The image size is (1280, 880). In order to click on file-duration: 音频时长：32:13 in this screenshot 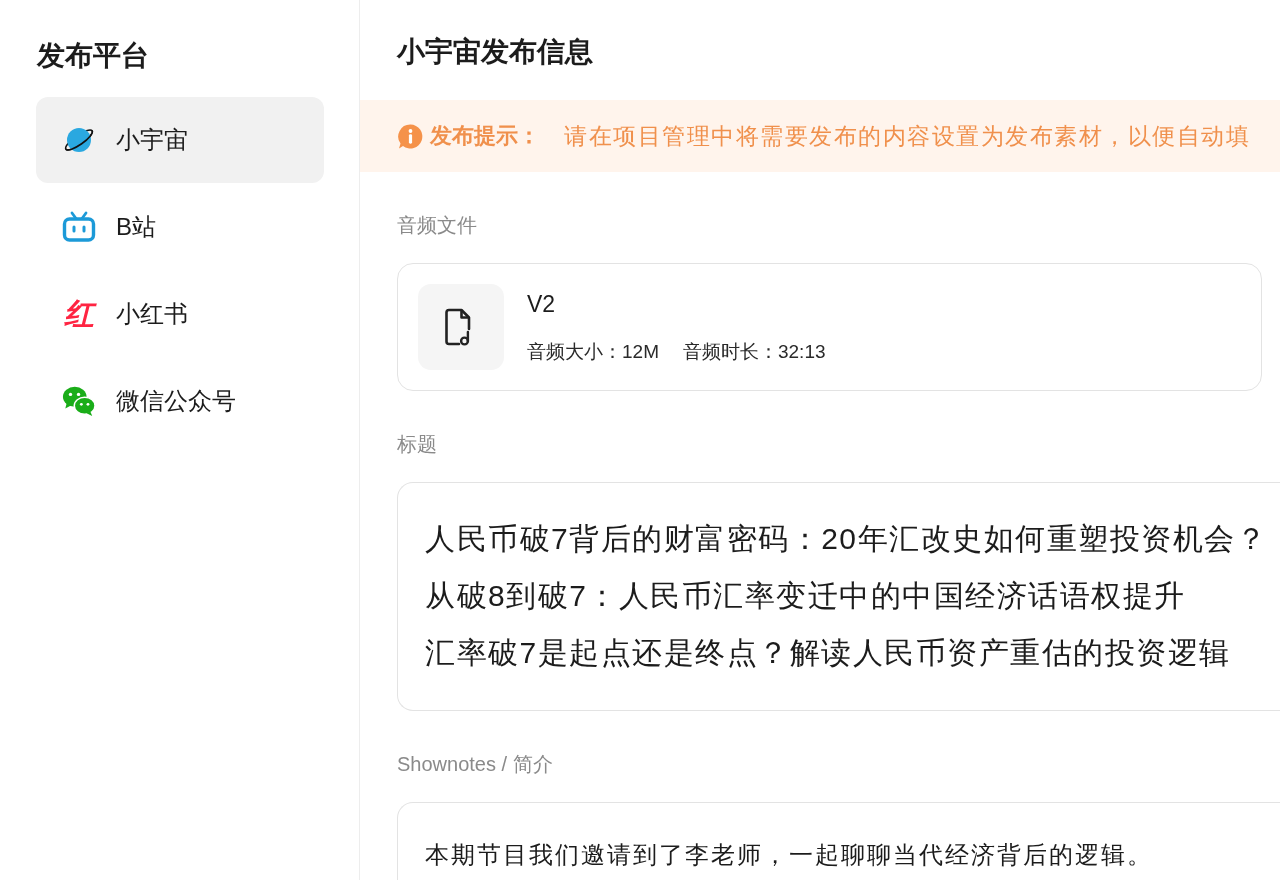, I will do `click(754, 352)`.